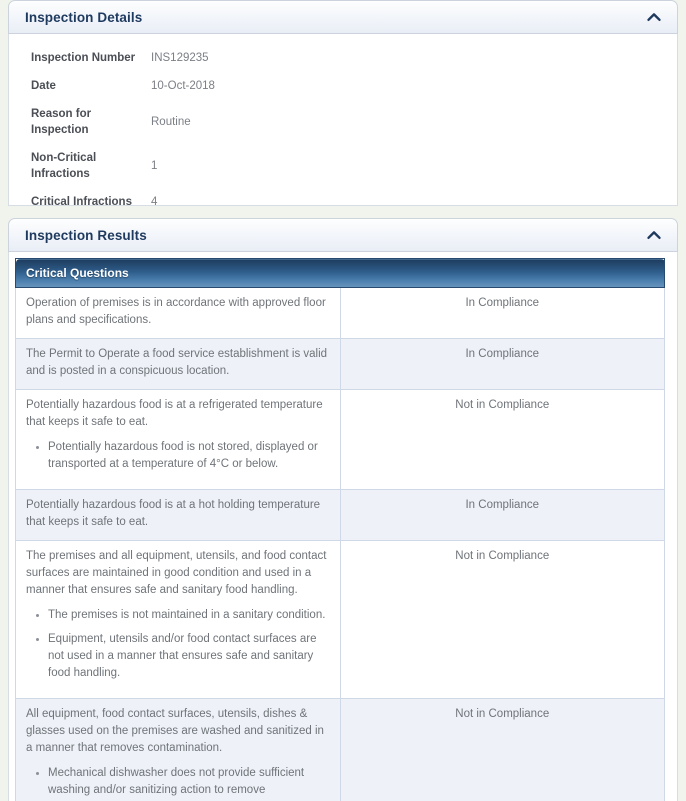 The image size is (686, 801). What do you see at coordinates (86, 235) in the screenshot?
I see `inspection-results-title: Inspection Results` at bounding box center [86, 235].